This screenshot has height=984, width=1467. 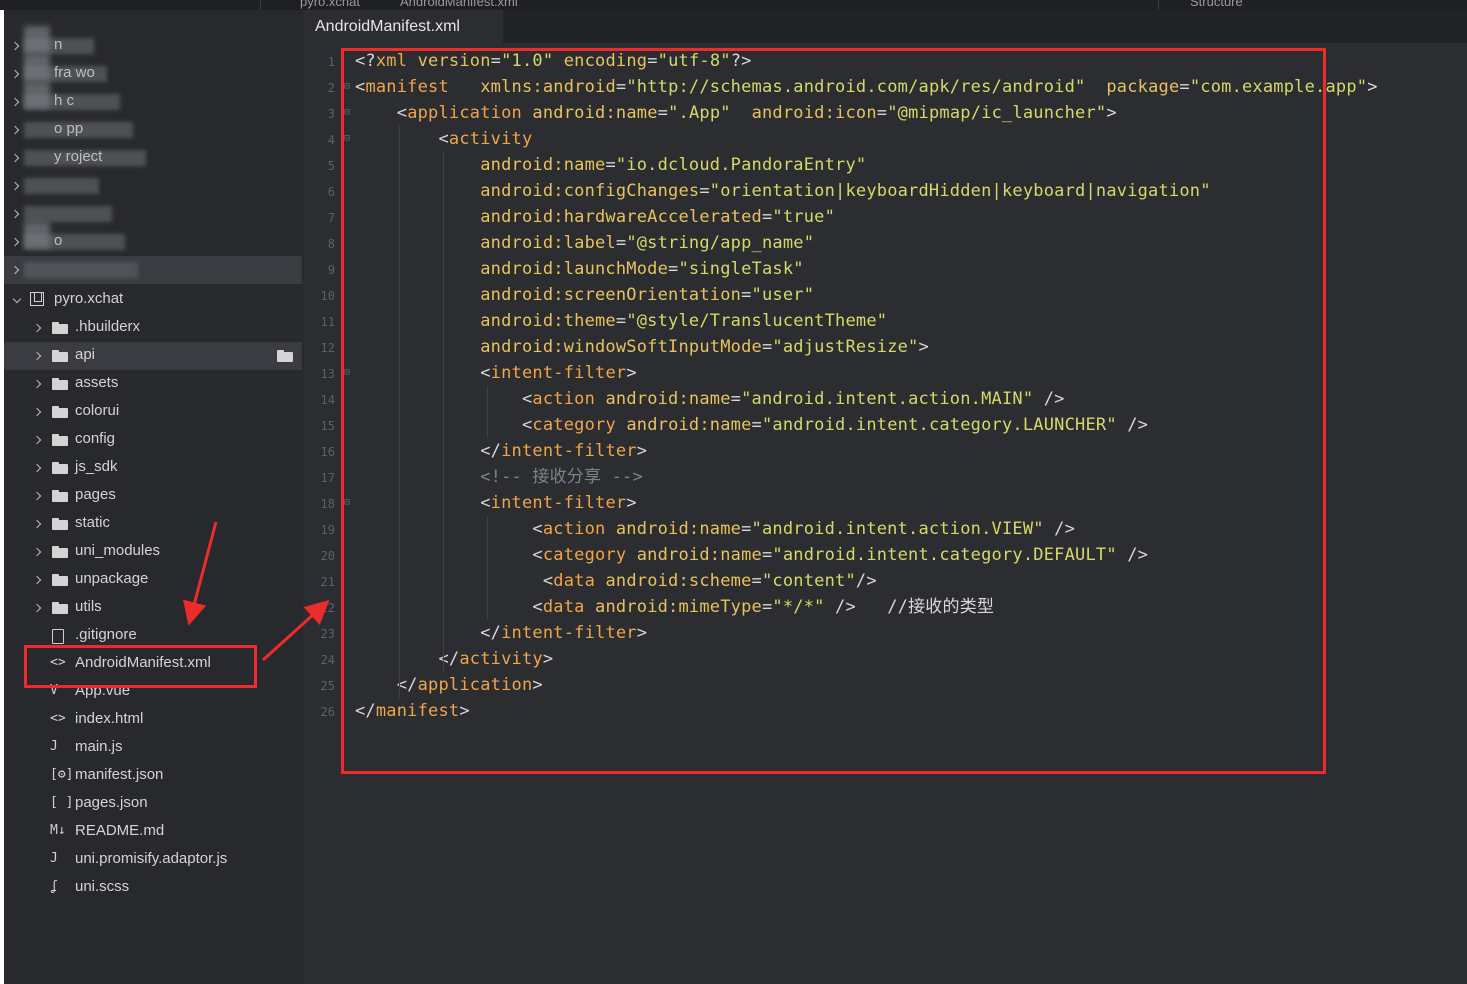 I want to click on arrow-to-file, so click(x=200, y=573).